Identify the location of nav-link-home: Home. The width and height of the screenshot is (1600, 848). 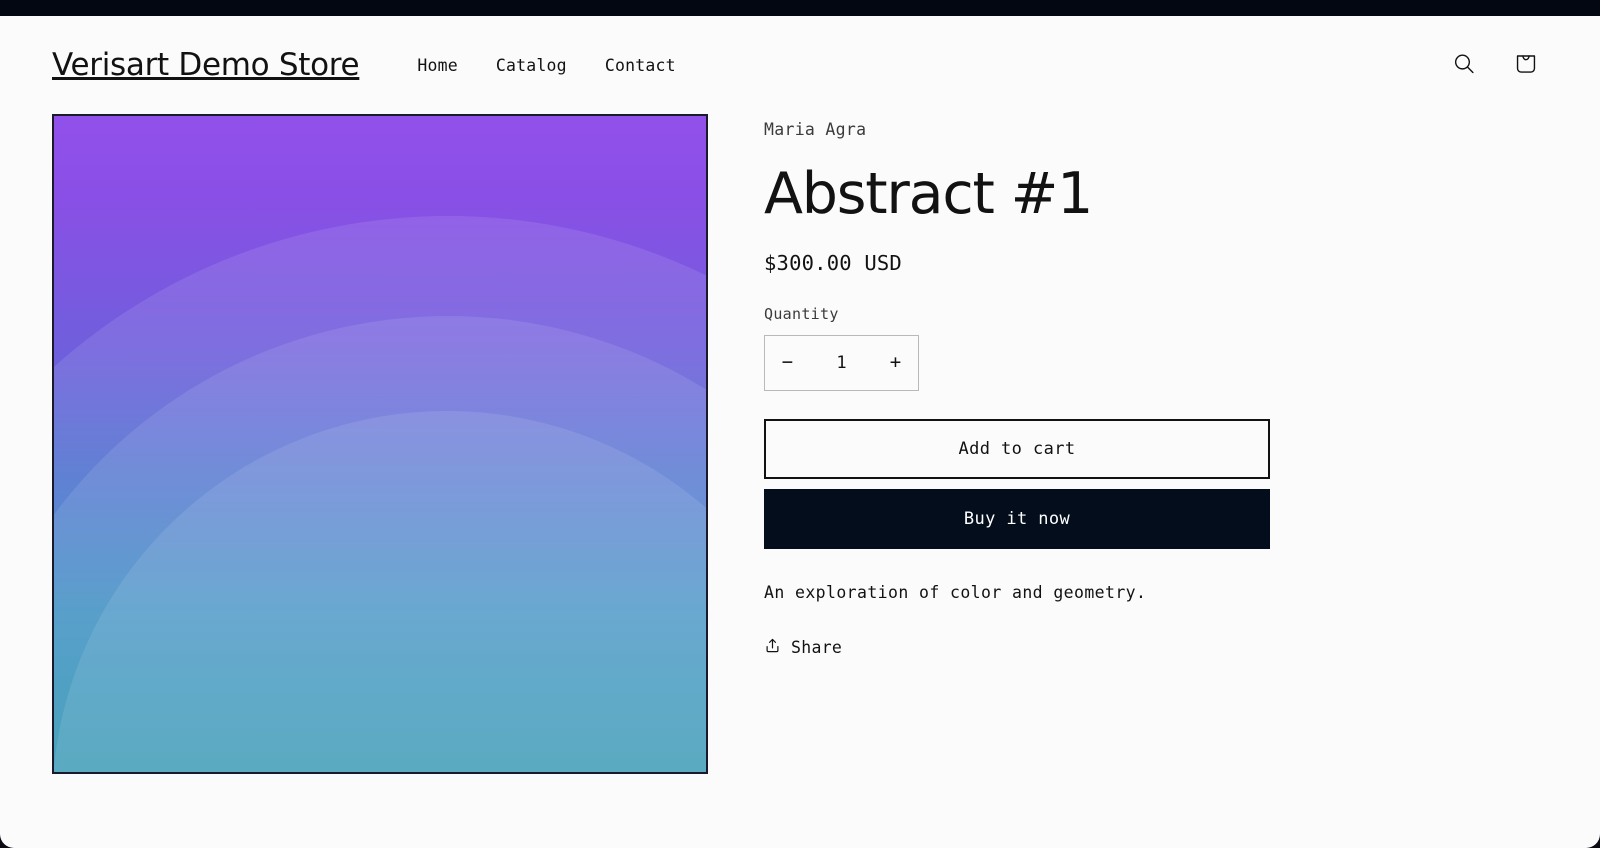
(437, 65).